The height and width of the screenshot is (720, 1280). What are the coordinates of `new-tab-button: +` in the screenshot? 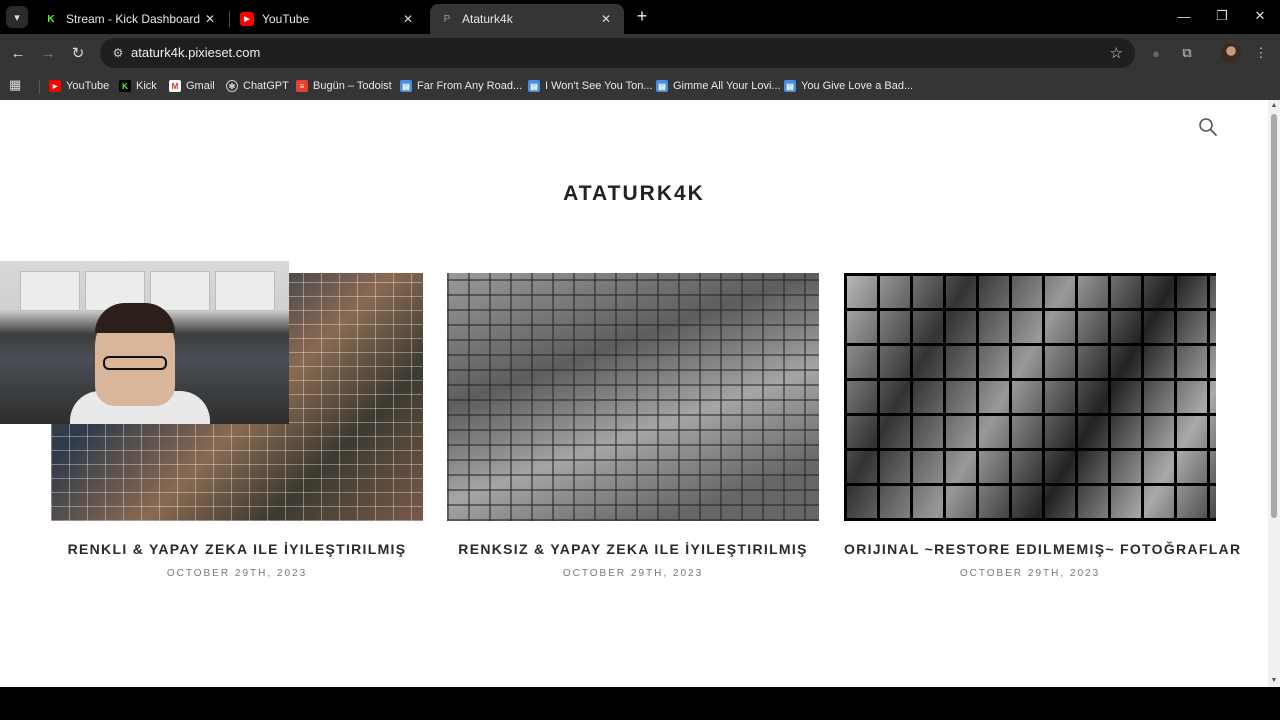 It's located at (642, 16).